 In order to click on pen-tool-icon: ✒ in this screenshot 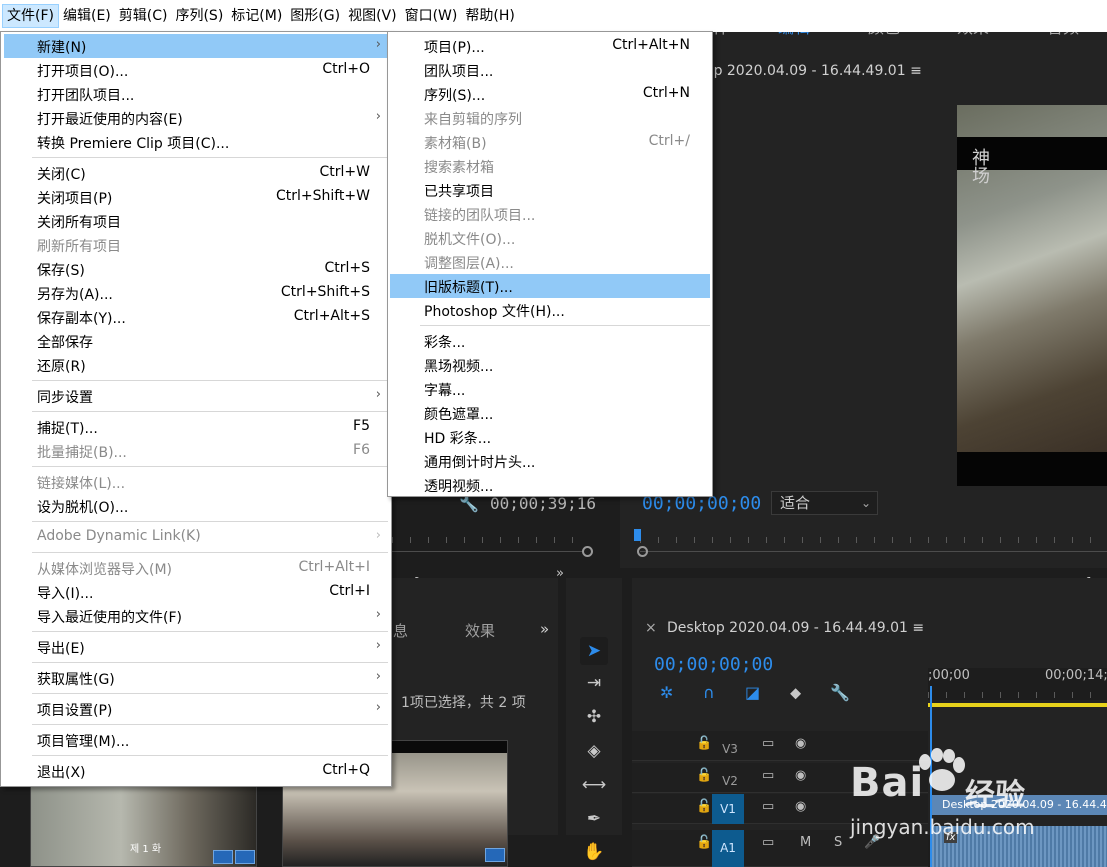, I will do `click(594, 819)`.